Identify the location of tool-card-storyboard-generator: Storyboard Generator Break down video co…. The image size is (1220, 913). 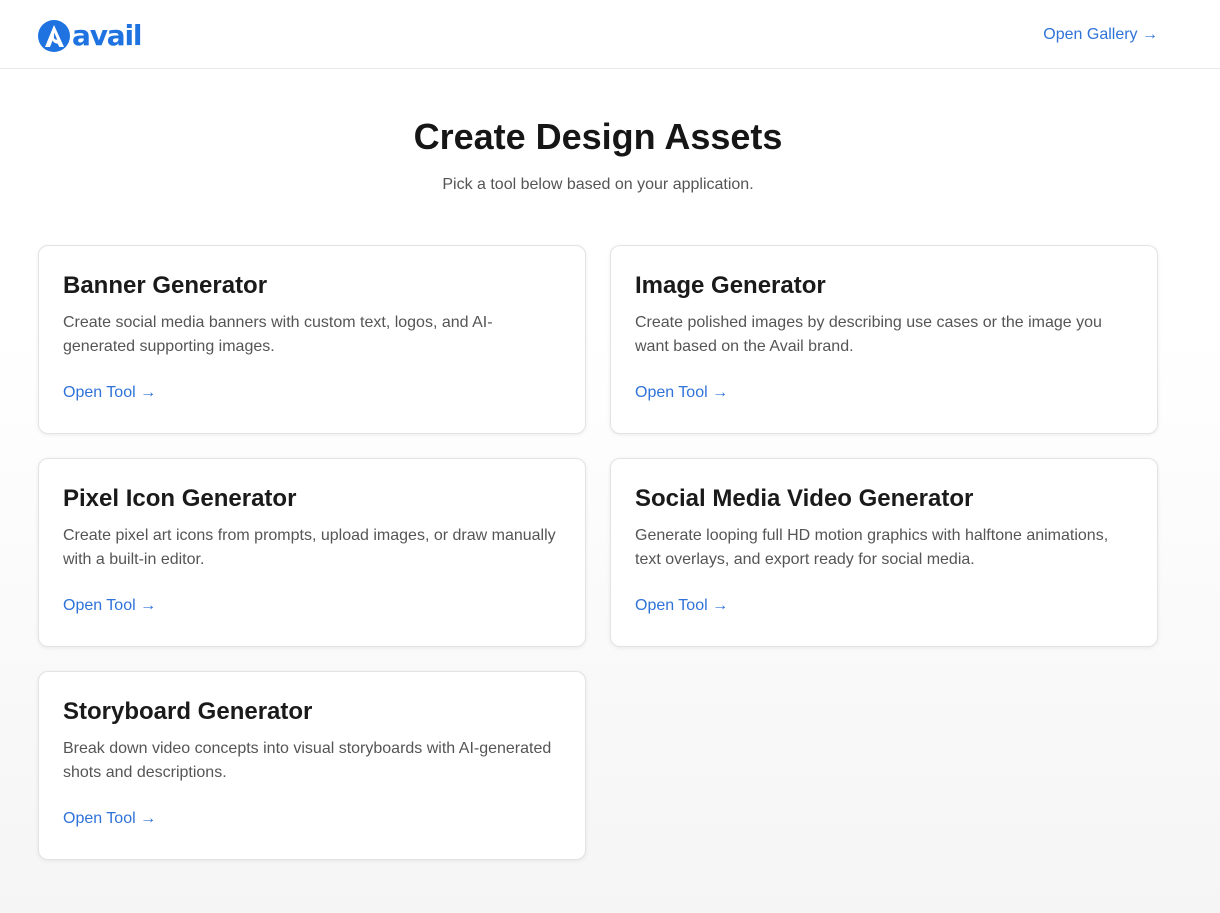
(312, 765).